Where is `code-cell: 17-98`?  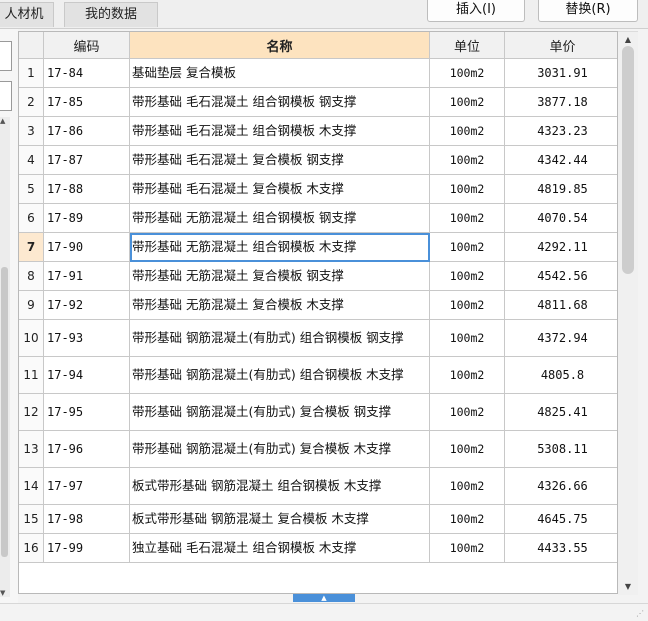
code-cell: 17-98 is located at coordinates (86, 519).